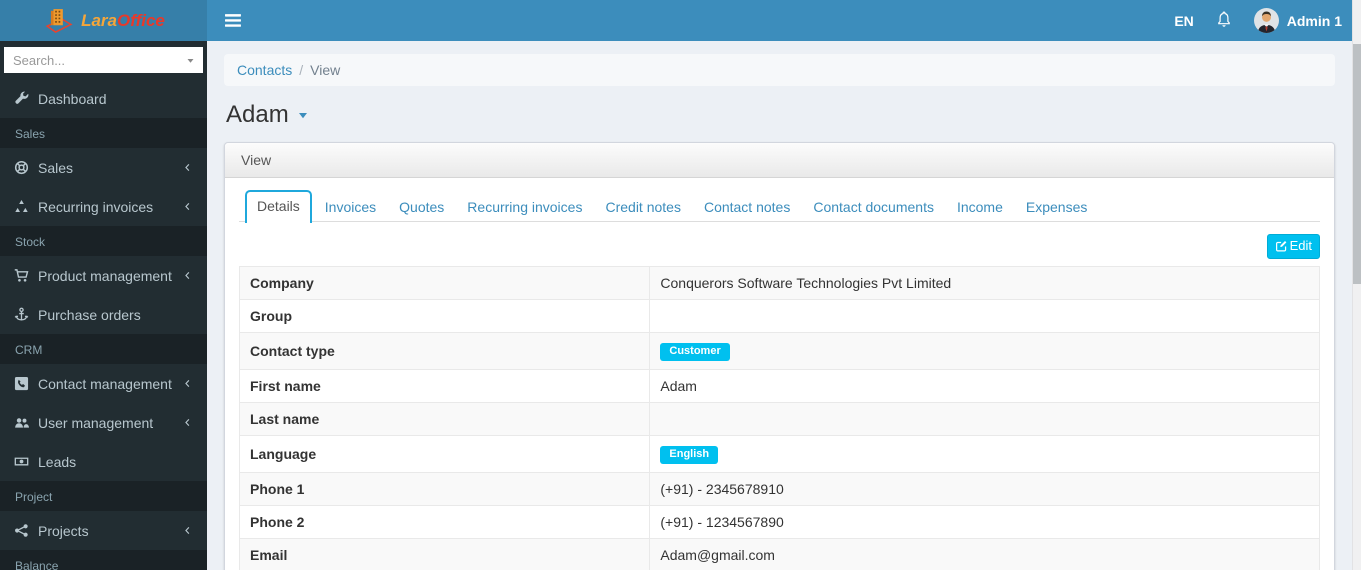 The height and width of the screenshot is (570, 1361). I want to click on brand-logo: LaraOffice, so click(103, 20).